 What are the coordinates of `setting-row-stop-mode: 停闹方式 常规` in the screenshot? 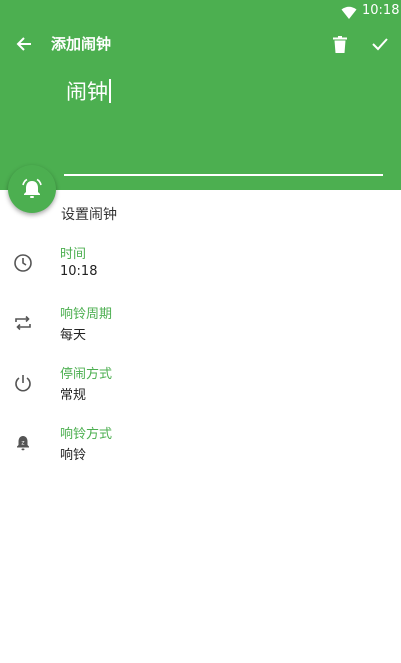 It's located at (200, 391).